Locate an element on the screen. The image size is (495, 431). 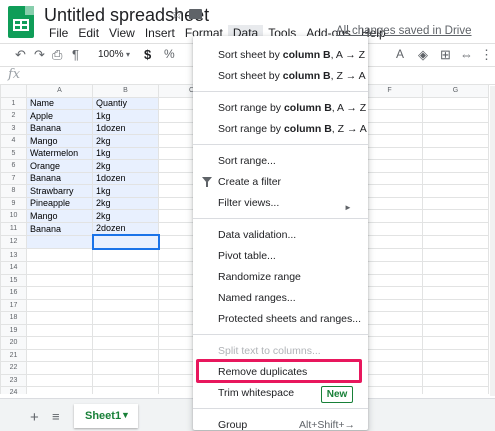
menu-item-sort-range-za: Sort range by column B, Z → A is located at coordinates (292, 129).